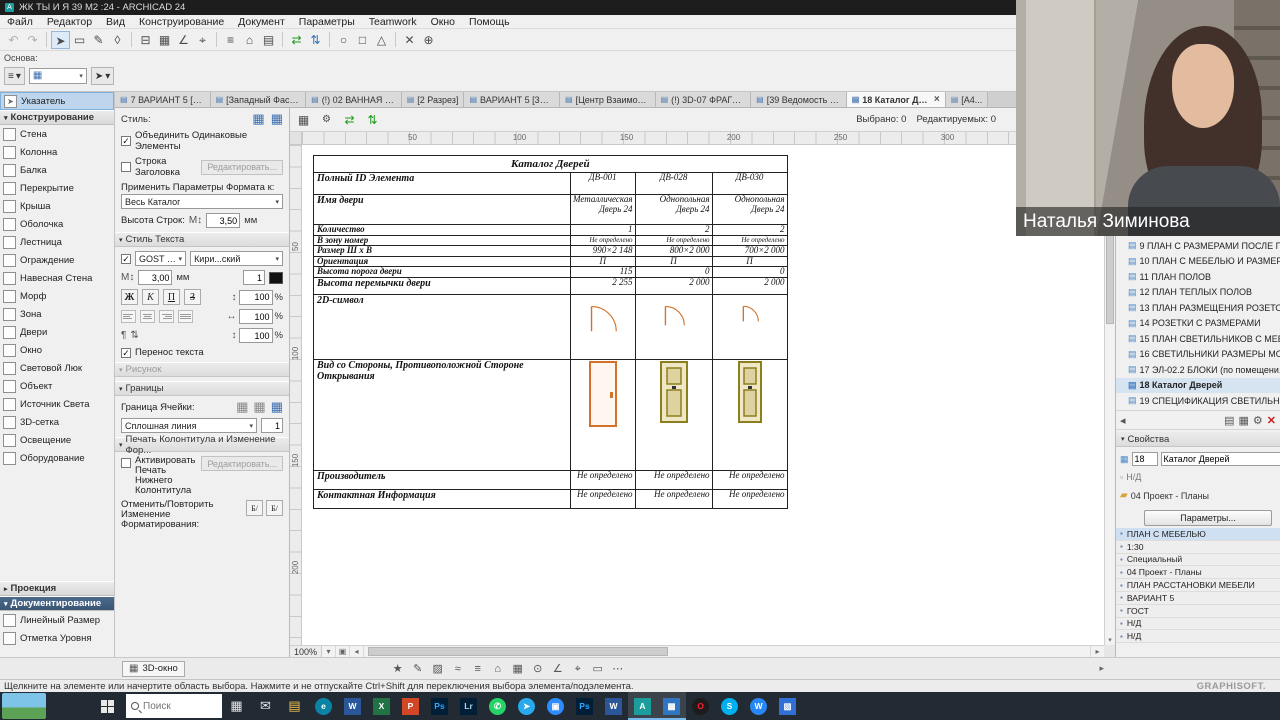 The image size is (1280, 720). I want to click on tool-item: Лестница, so click(57, 242).